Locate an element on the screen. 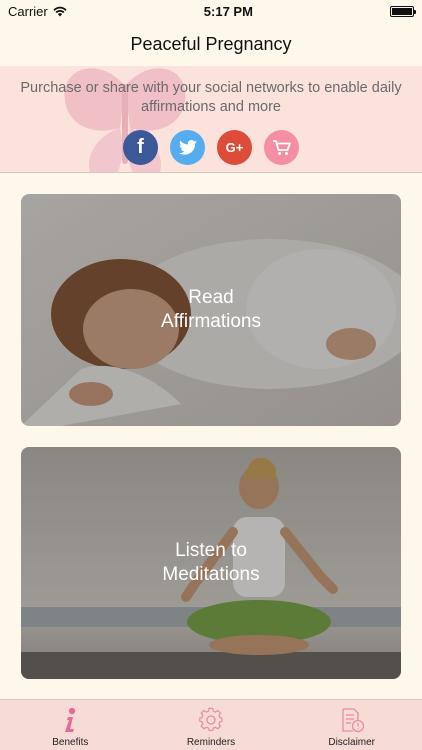 Image resolution: width=422 pixels, height=750 pixels. document-icon is located at coordinates (352, 720).